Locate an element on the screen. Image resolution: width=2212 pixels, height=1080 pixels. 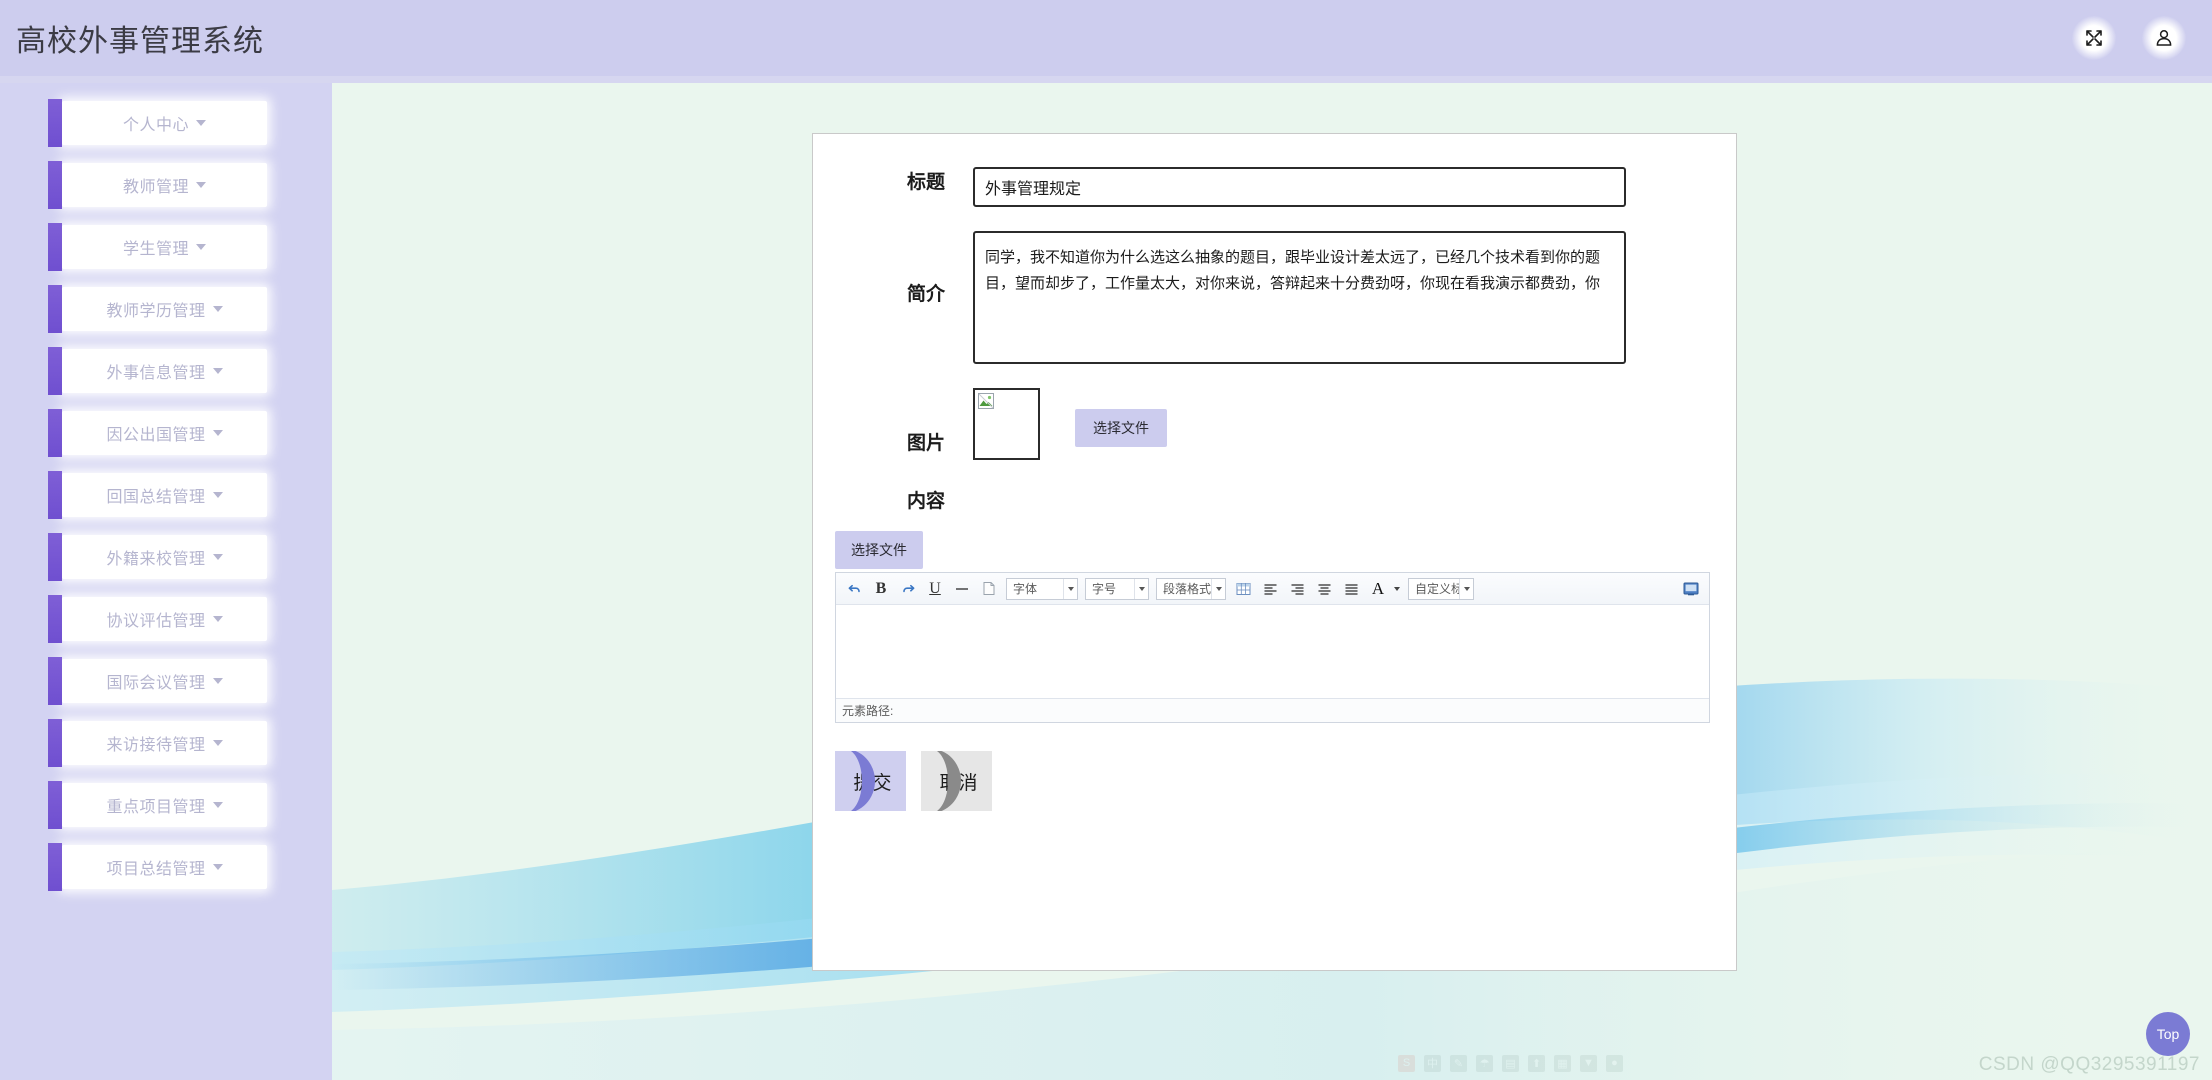
align-right-icon is located at coordinates (1297, 589).